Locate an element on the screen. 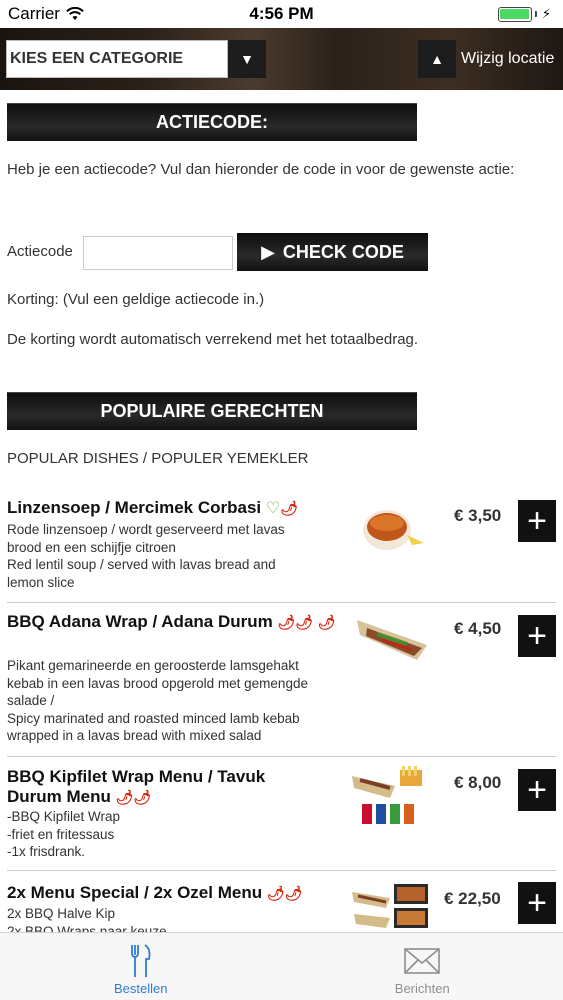  check-code-label: CHECK CODE is located at coordinates (343, 251).